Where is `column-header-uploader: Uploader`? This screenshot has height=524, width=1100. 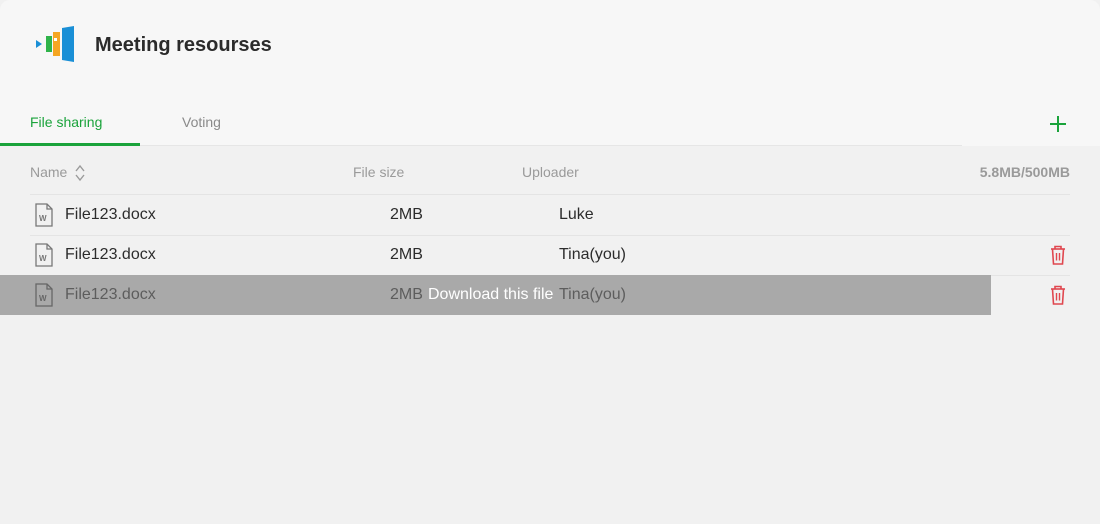
column-header-uploader: Uploader is located at coordinates (550, 172).